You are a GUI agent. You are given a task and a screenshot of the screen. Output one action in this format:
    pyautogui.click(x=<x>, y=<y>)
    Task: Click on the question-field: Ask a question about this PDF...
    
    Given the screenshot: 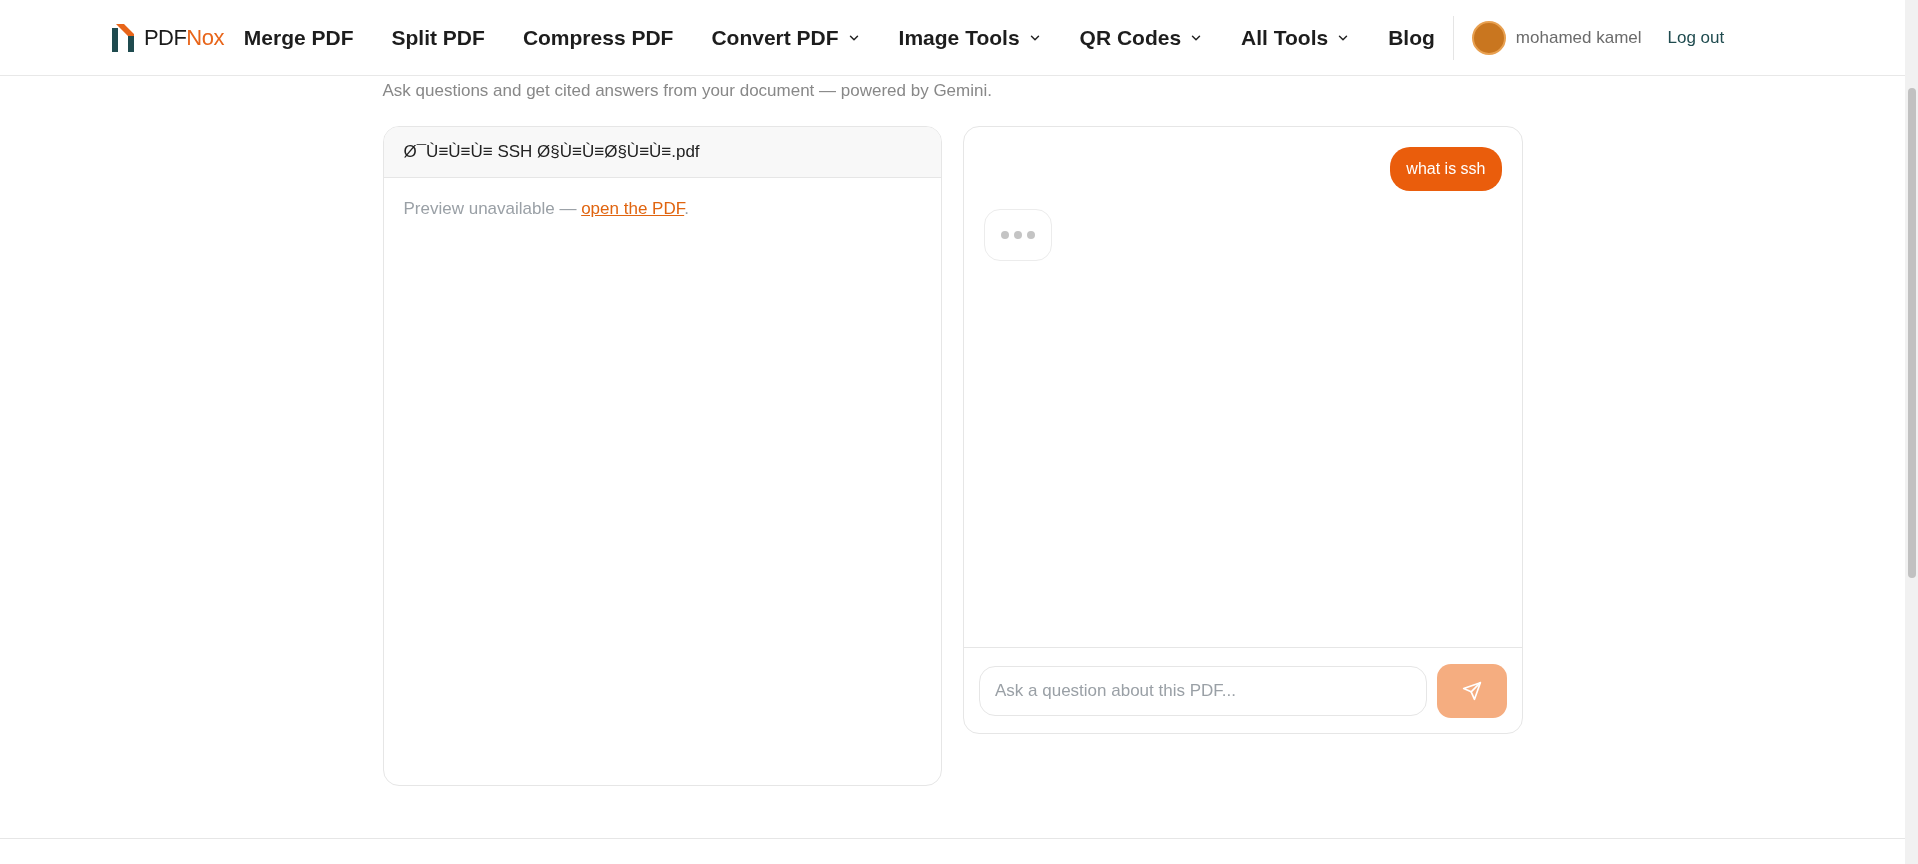 What is the action you would take?
    pyautogui.click(x=1203, y=690)
    